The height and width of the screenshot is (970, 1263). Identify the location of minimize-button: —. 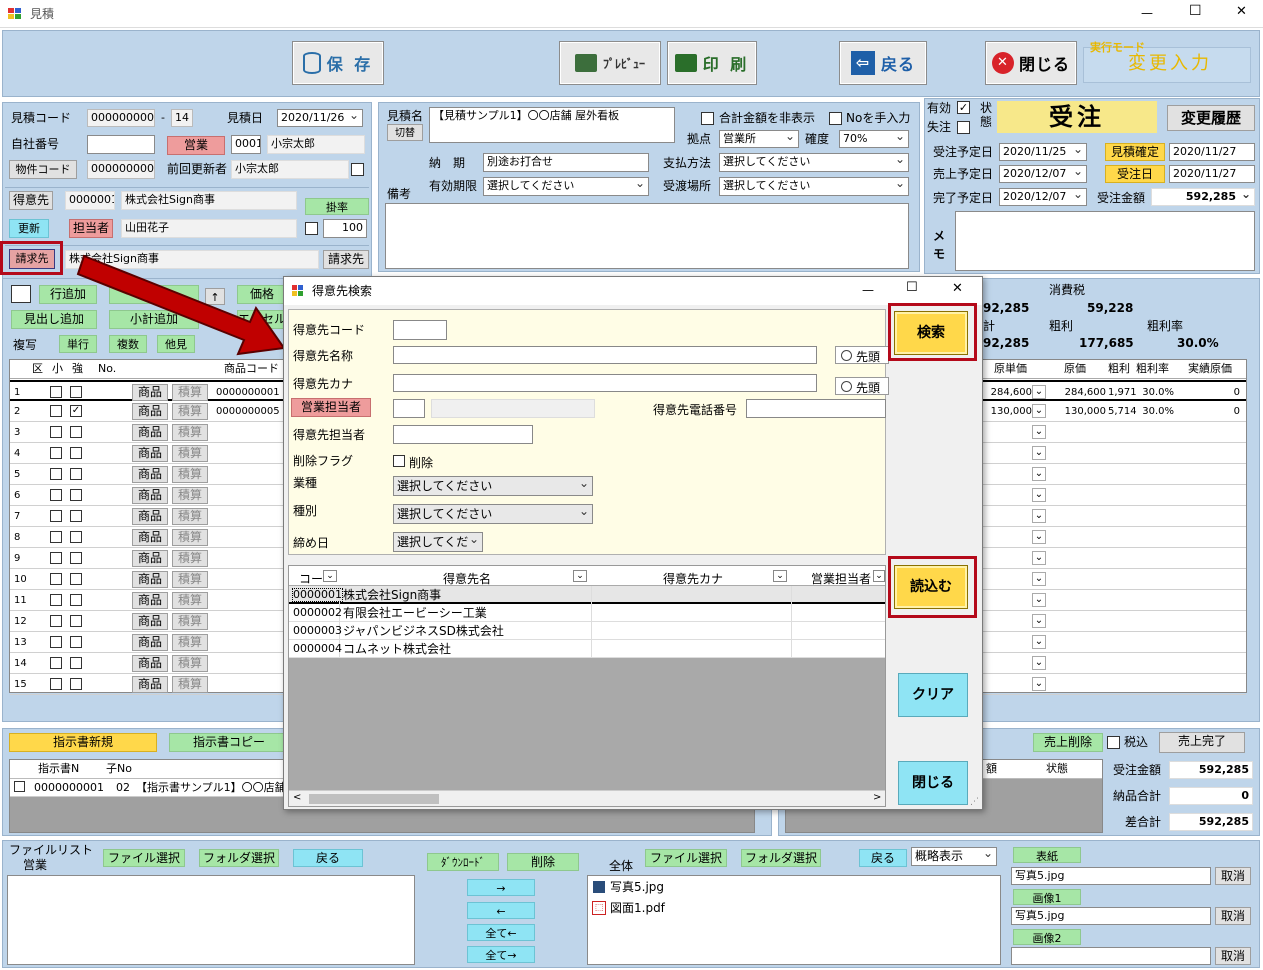
(1147, 13).